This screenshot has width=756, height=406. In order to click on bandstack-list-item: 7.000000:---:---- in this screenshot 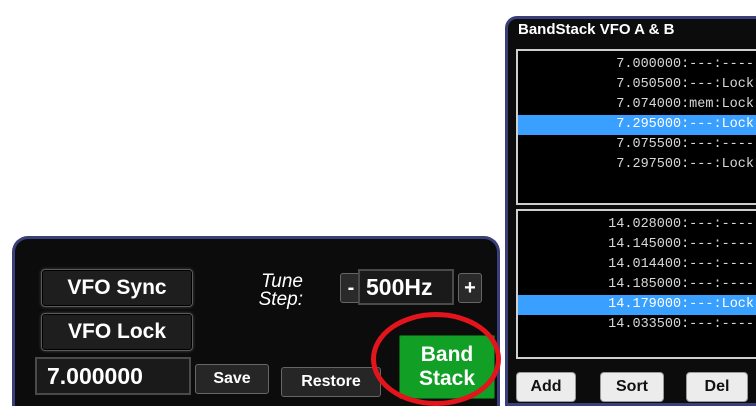, I will do `click(637, 65)`.